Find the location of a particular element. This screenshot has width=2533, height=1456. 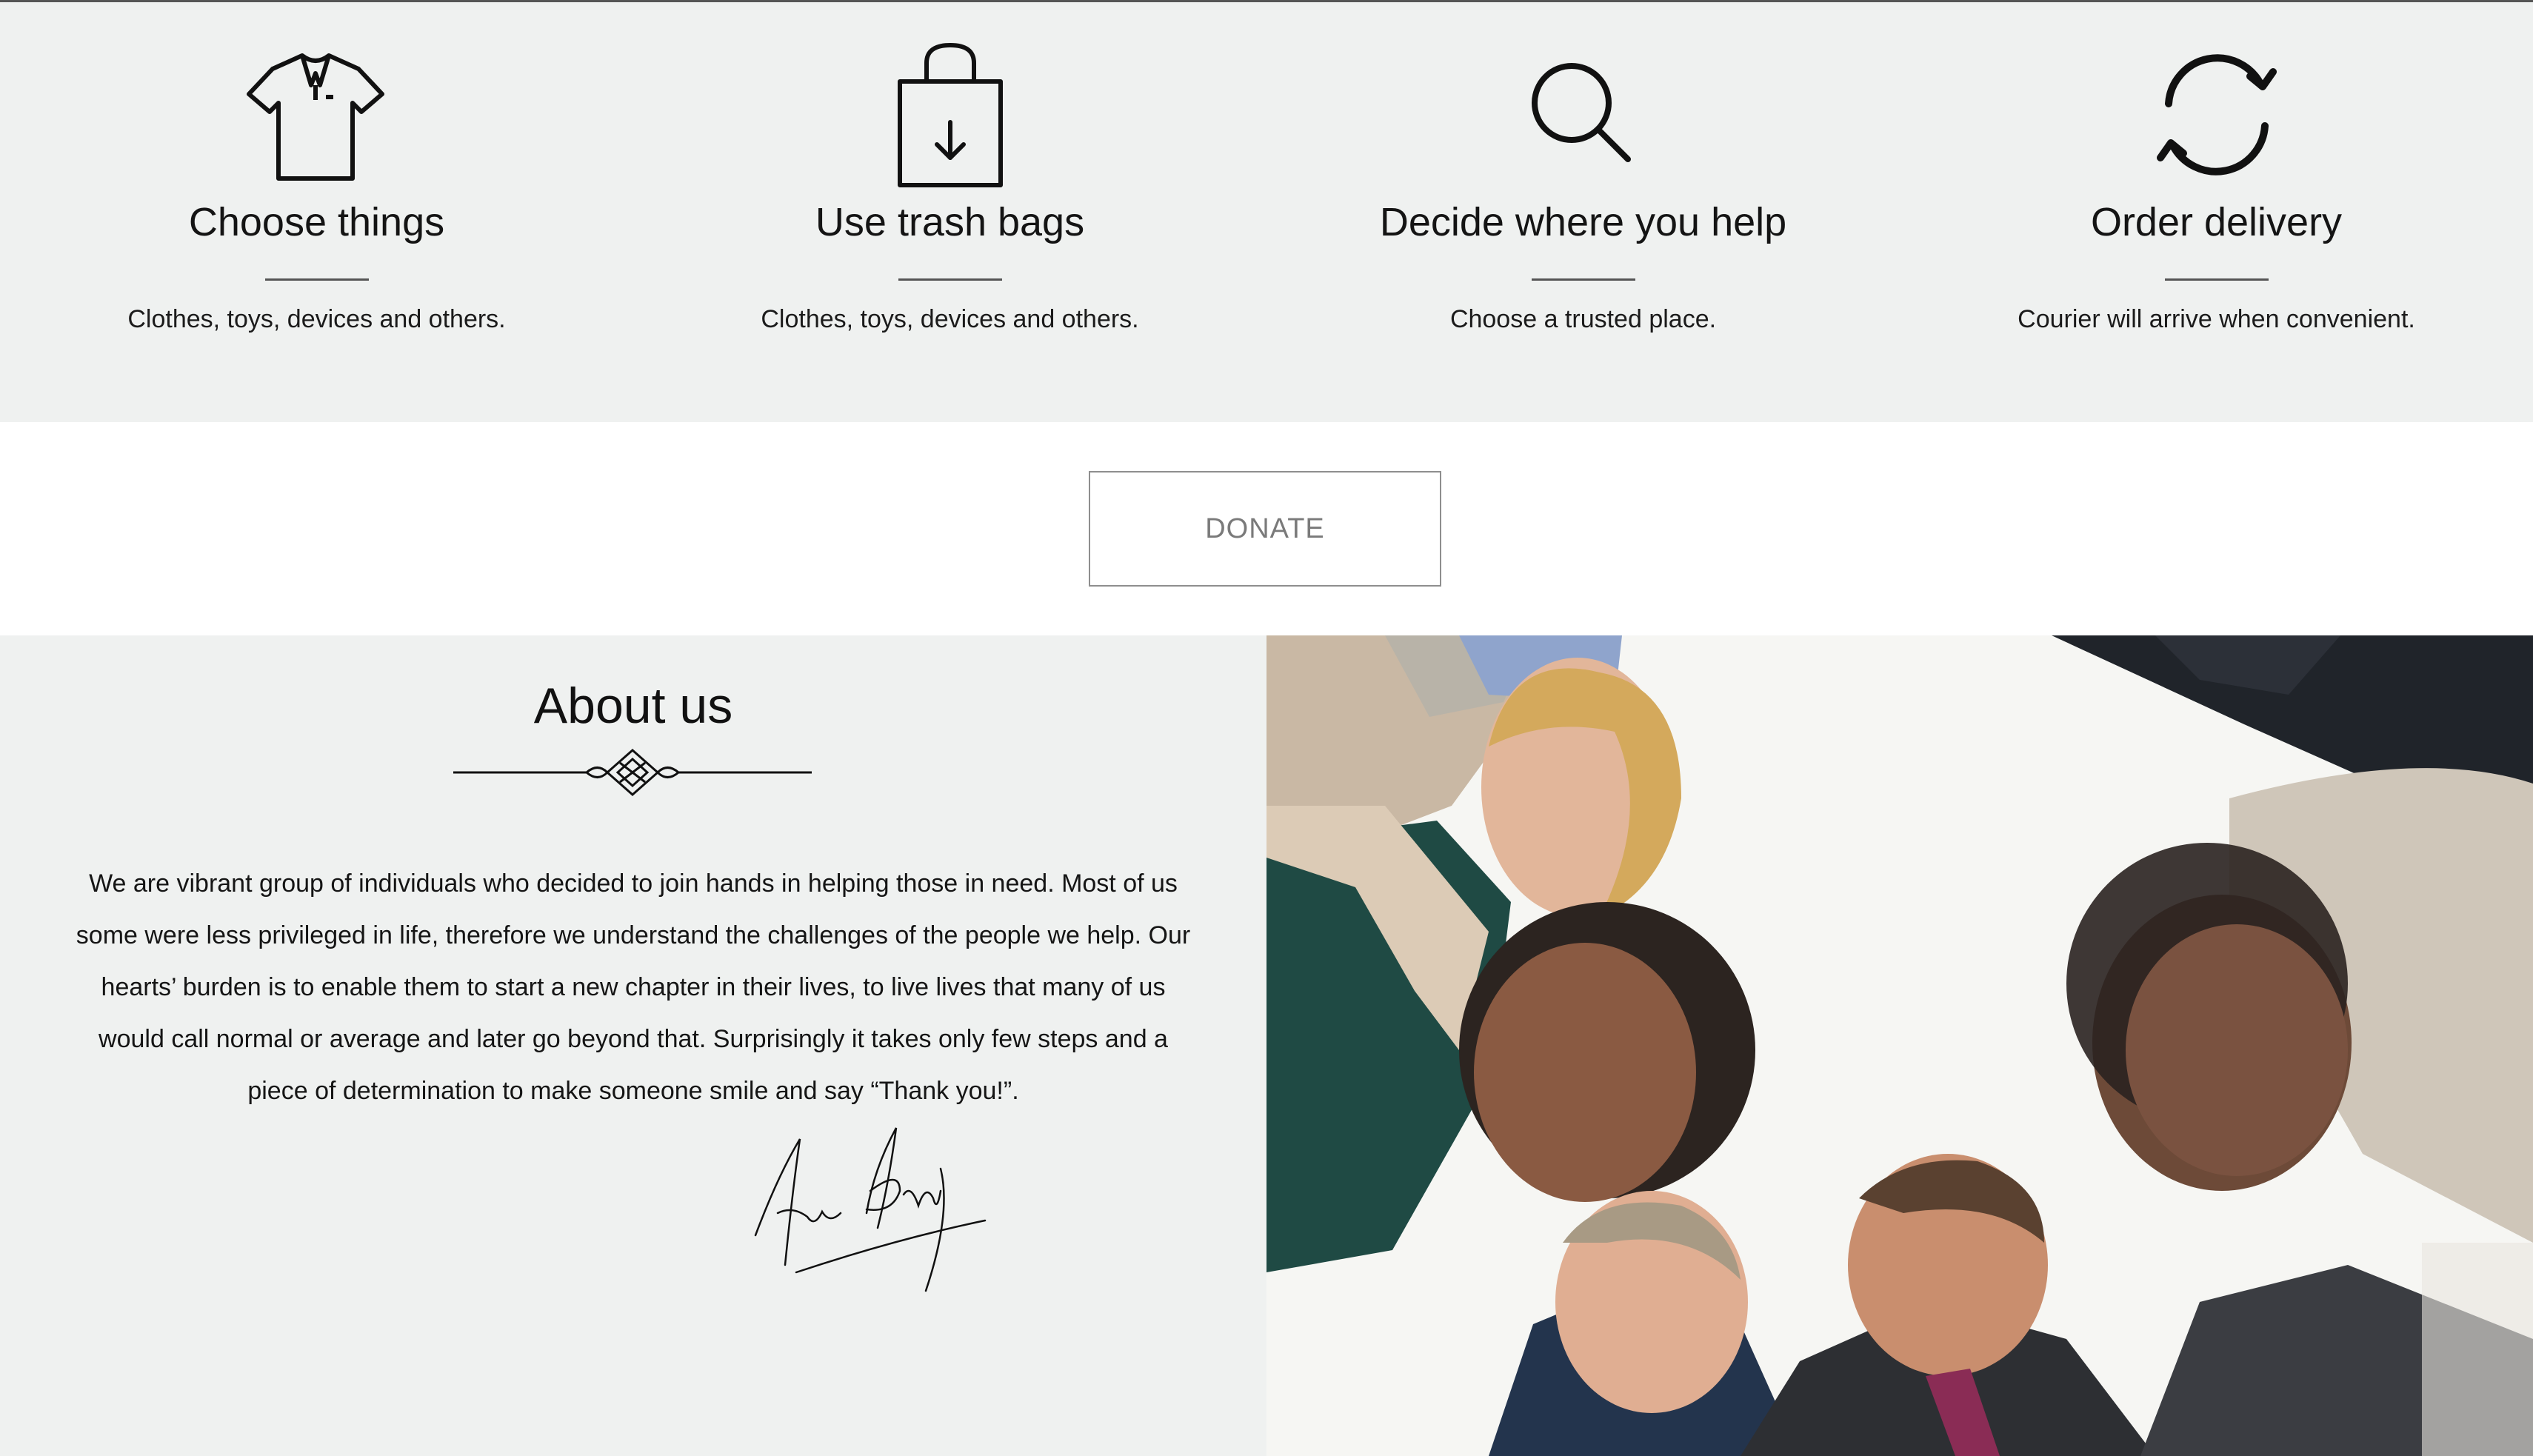

step-title: Order delivery is located at coordinates (2216, 222).